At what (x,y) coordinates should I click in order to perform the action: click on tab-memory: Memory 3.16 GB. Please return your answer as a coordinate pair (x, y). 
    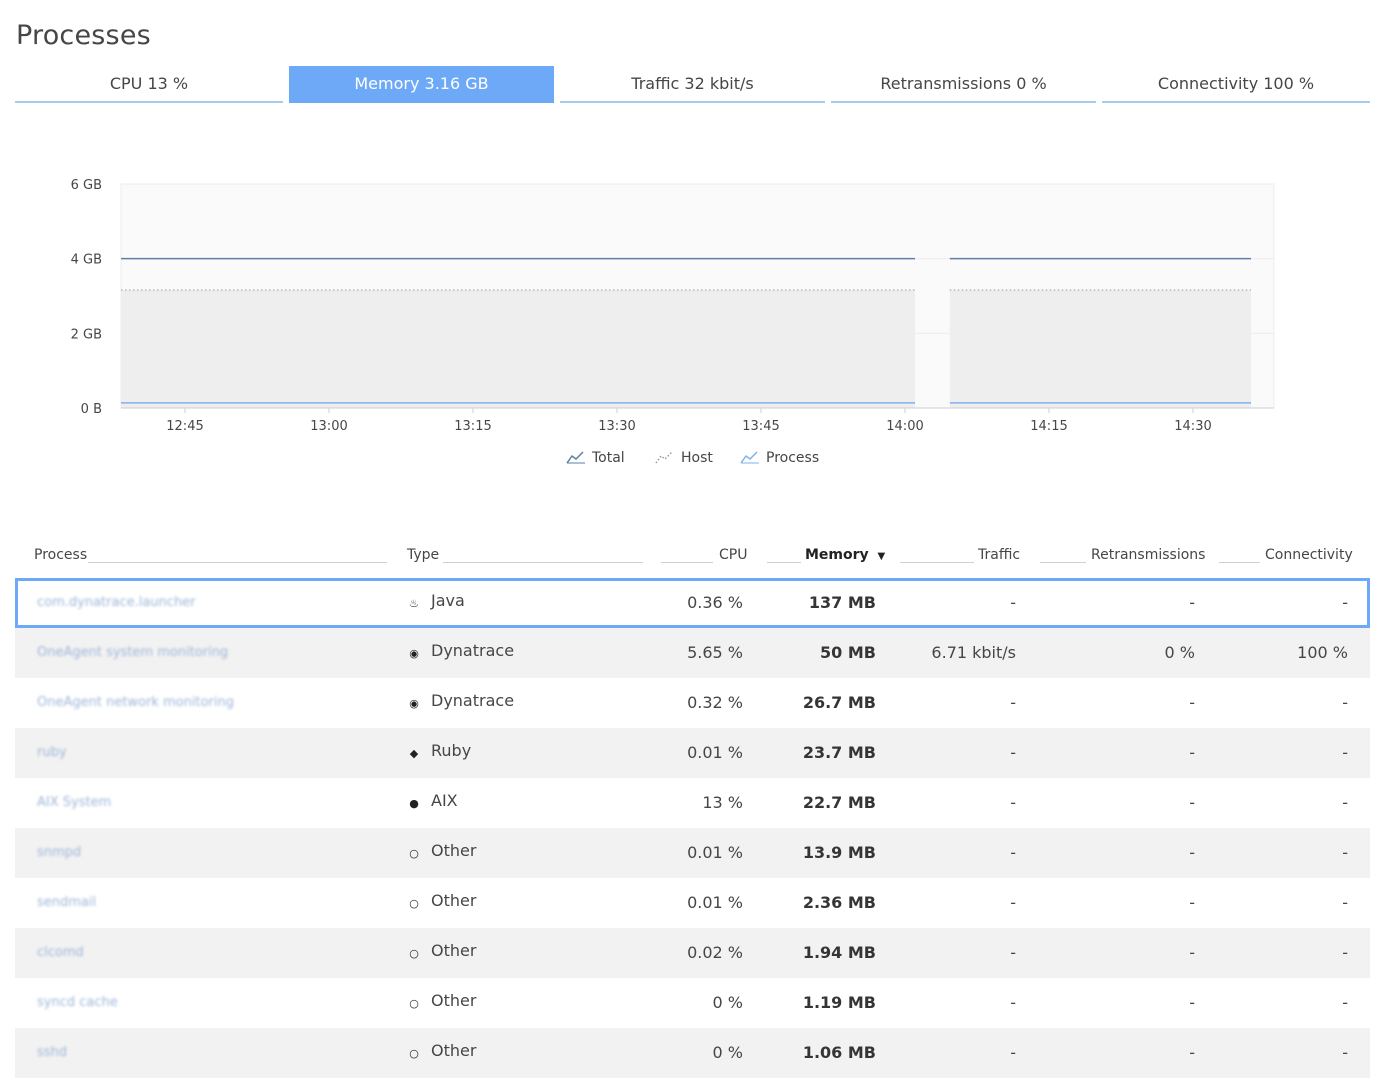
    Looking at the image, I should click on (421, 84).